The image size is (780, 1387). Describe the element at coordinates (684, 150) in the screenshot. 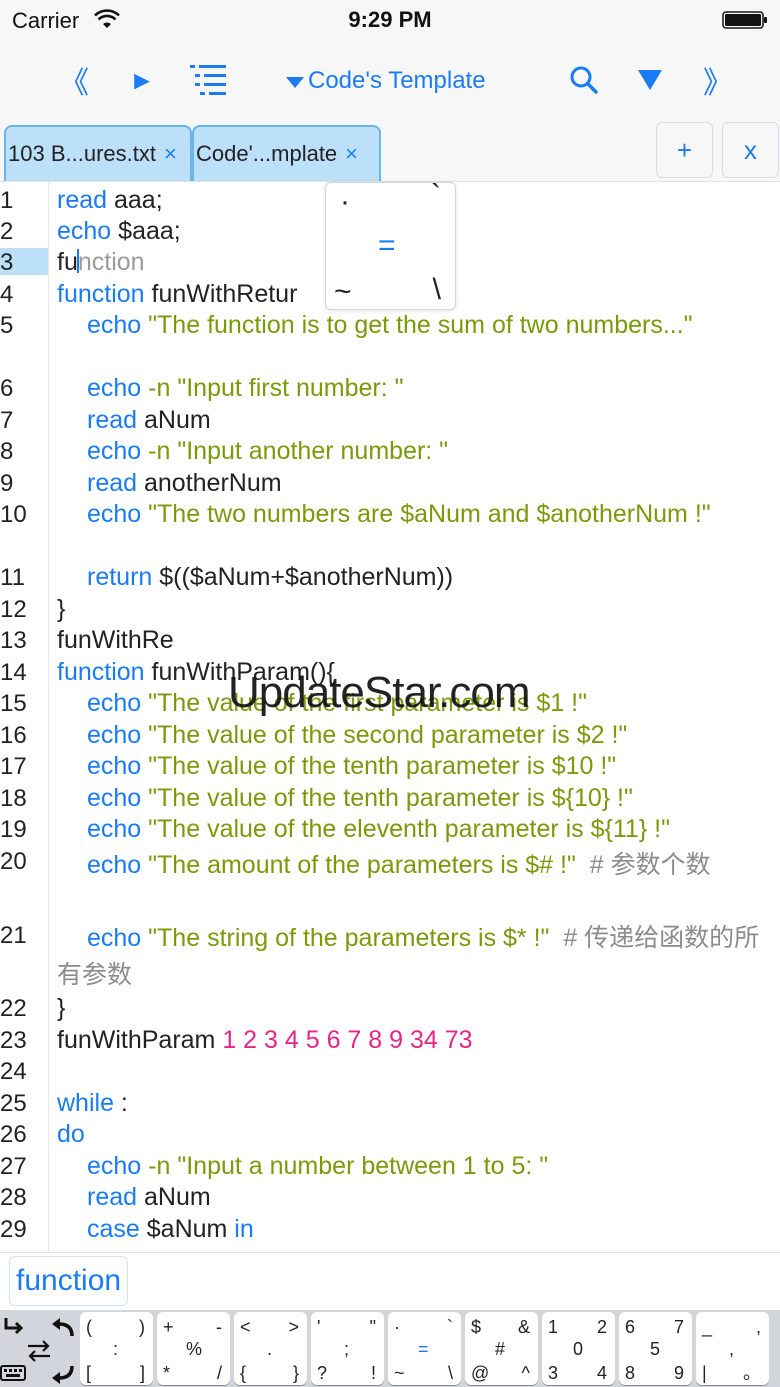

I see `add-tab-button: +` at that location.